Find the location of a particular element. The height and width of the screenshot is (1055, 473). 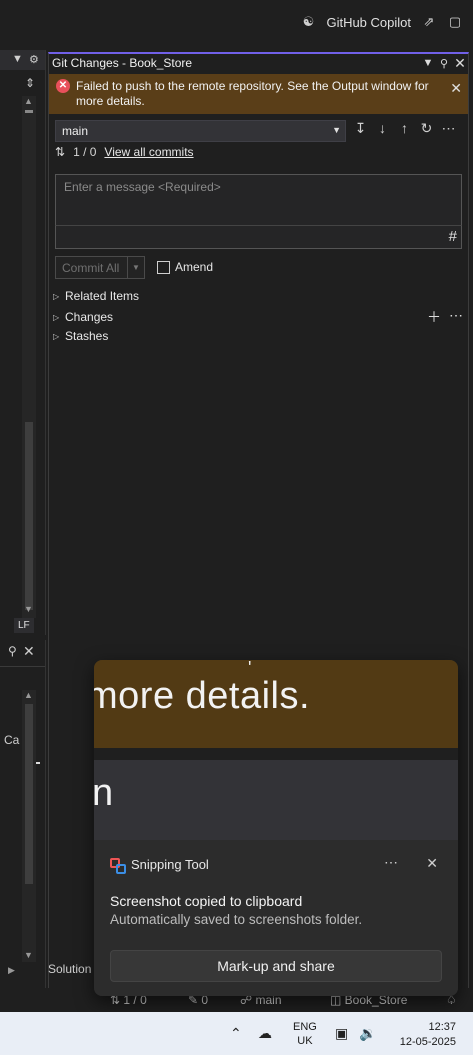

scroll-right-icon: ▶ is located at coordinates (11, 970).